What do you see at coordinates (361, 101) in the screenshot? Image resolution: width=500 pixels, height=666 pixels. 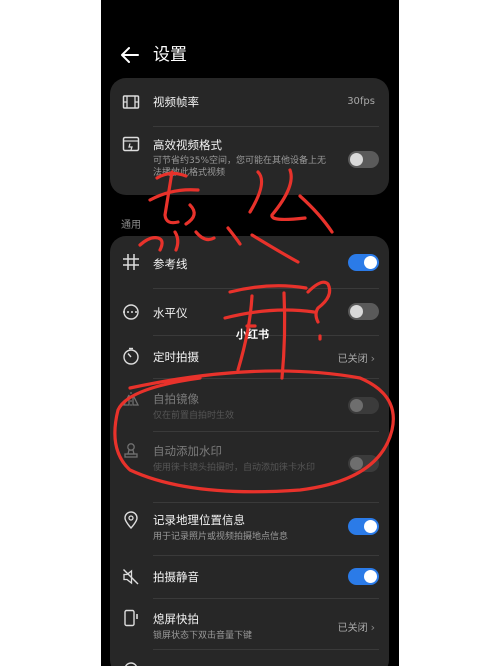 I see `frame-rate-value: 30fps` at bounding box center [361, 101].